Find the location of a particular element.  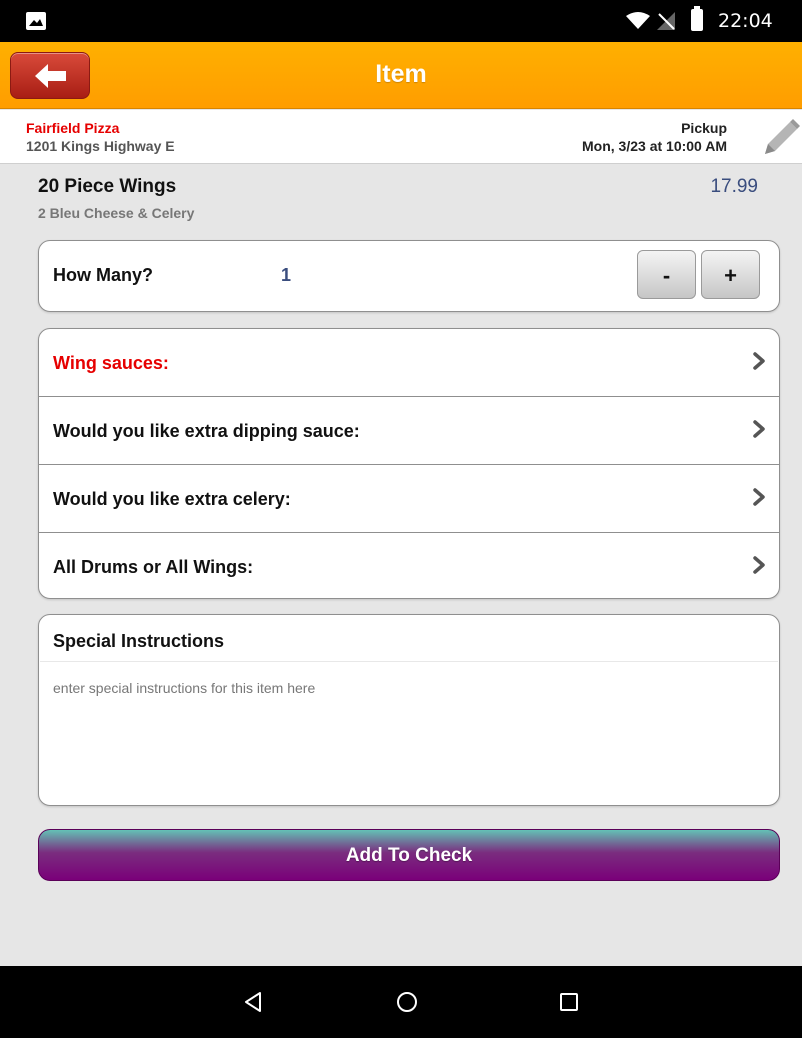

option-row-extra-celery: Would you like extra celery: is located at coordinates (409, 499).